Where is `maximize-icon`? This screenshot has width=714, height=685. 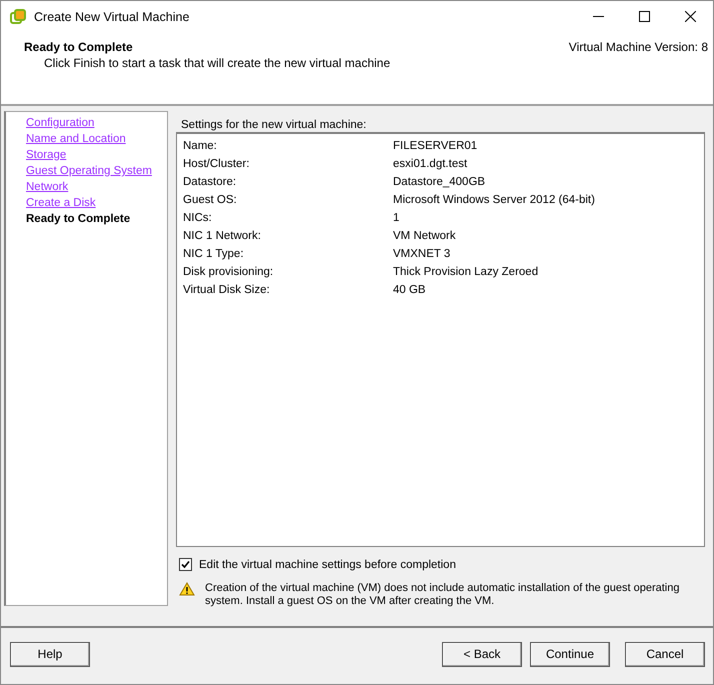 maximize-icon is located at coordinates (644, 16).